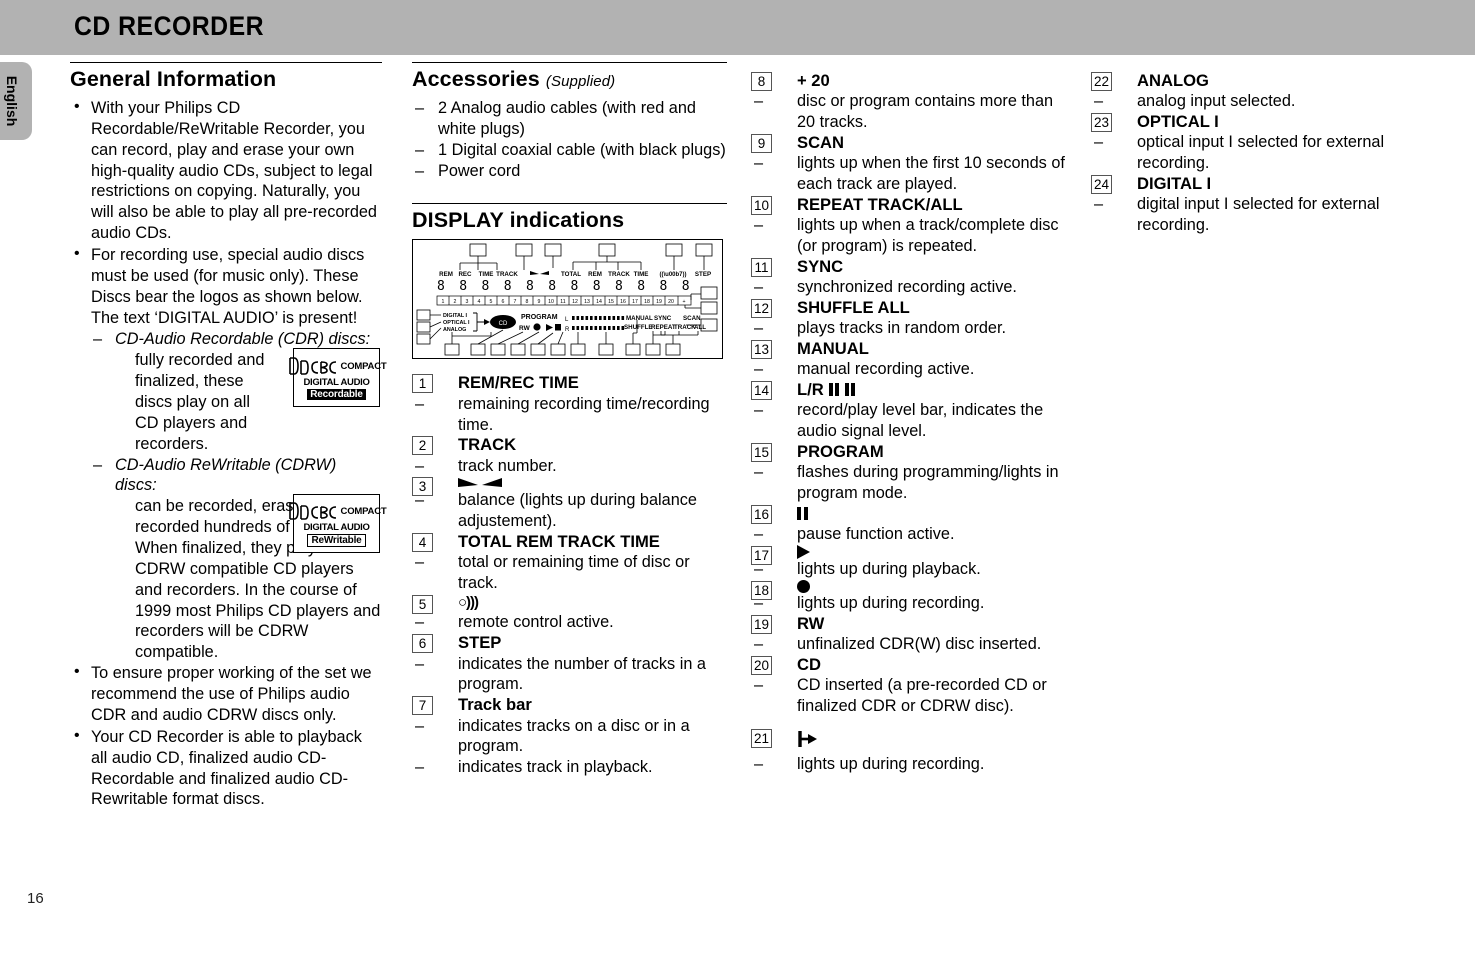 The image size is (1475, 954). What do you see at coordinates (35, 898) in the screenshot?
I see `page-number: 16` at bounding box center [35, 898].